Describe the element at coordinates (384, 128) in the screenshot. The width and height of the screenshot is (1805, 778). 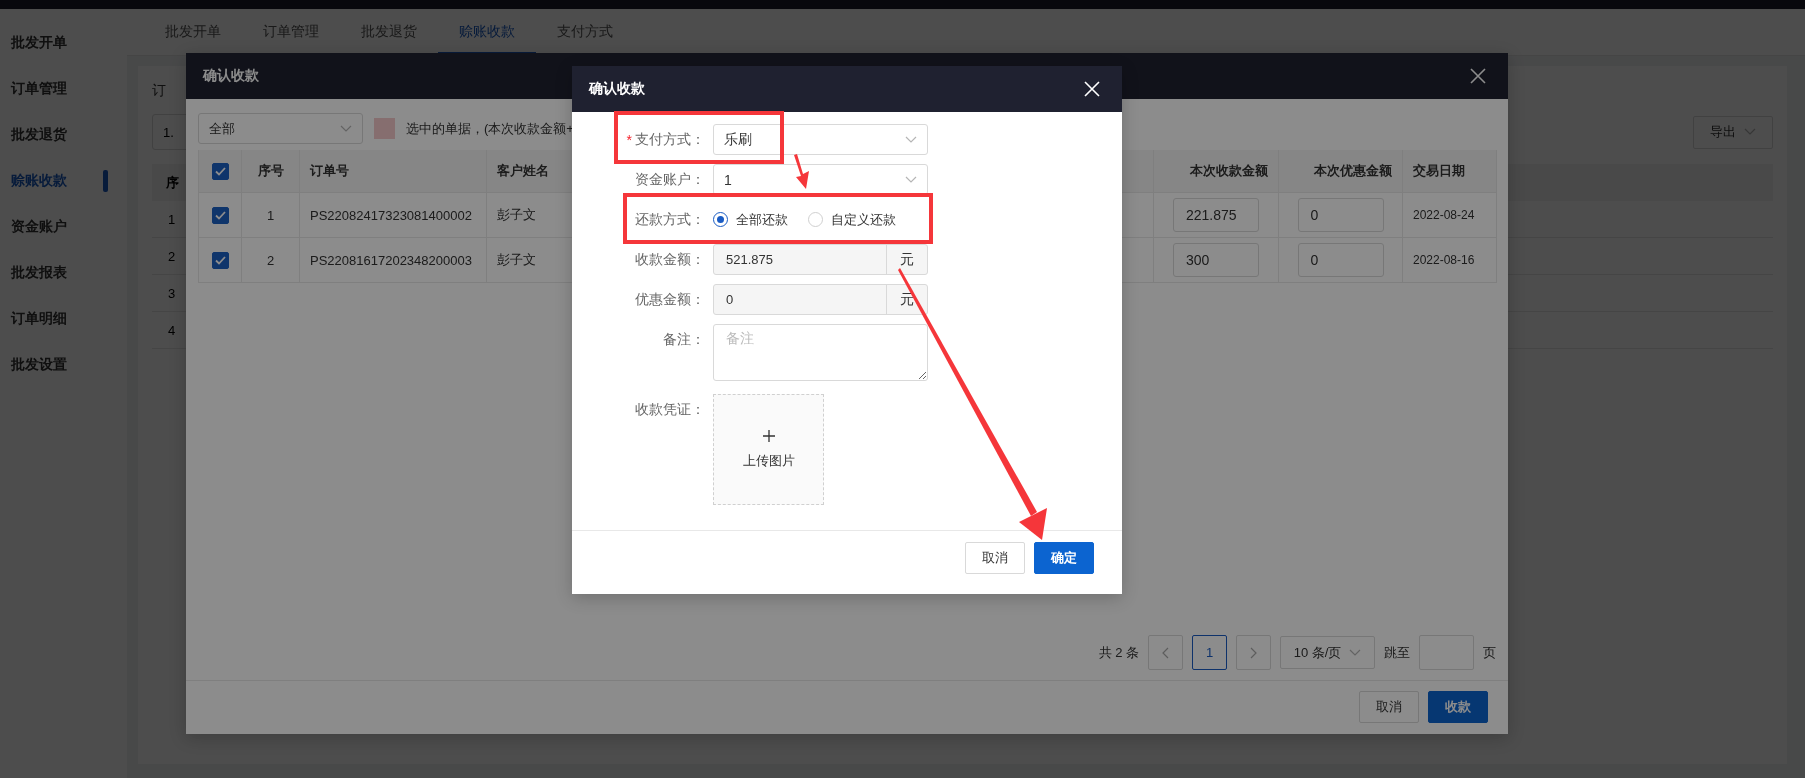
I see `legend-swatch` at that location.